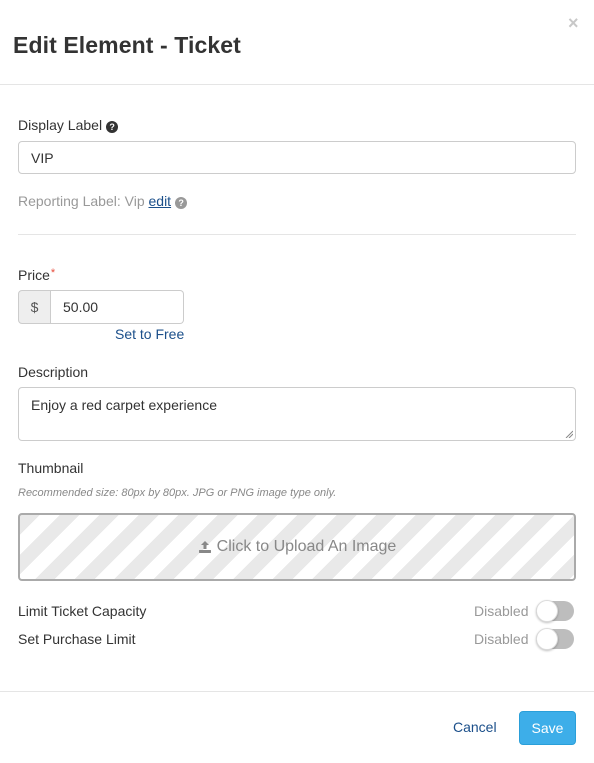  What do you see at coordinates (82, 611) in the screenshot?
I see `limit-capacity-label: Limit Ticket Capacity` at bounding box center [82, 611].